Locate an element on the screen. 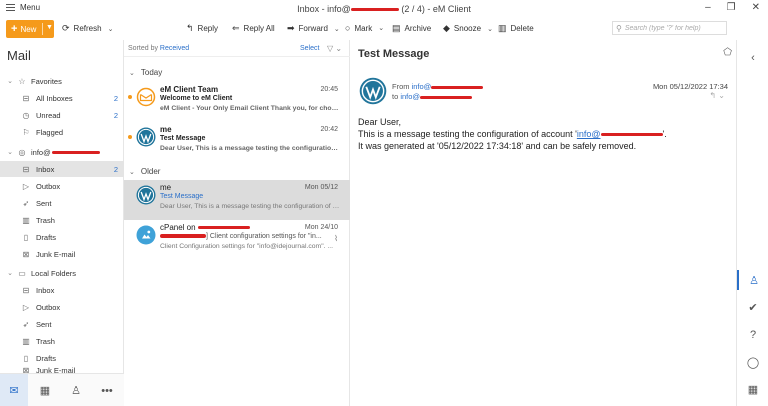 The image size is (768, 406). group-header-today: ⌄ Today is located at coordinates (145, 72).